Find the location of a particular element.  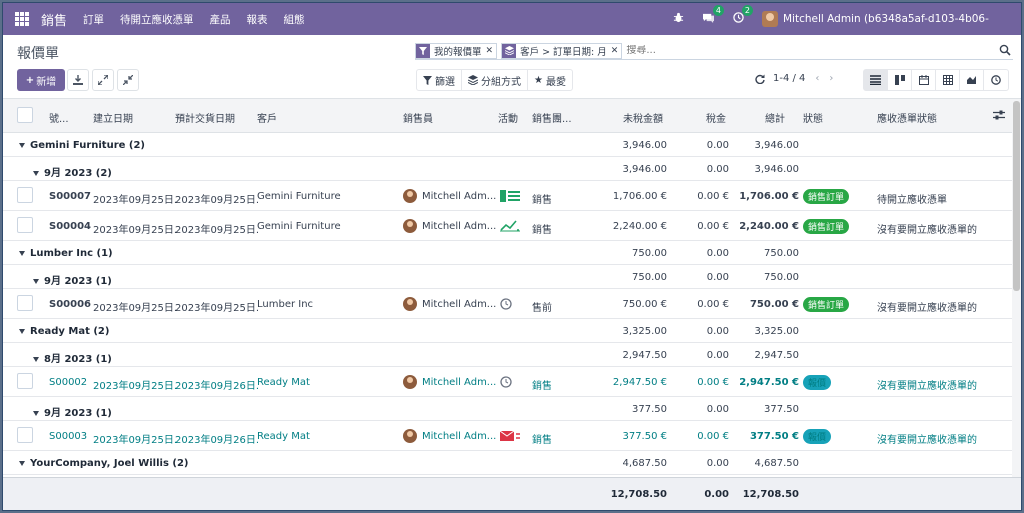

group-row: Ready Mat (2) 3,325.00 0.00 3,325.00 is located at coordinates (512, 331).